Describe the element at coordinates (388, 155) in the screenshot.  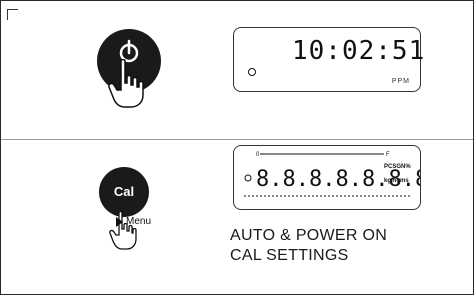
I see `svg-text: F` at that location.